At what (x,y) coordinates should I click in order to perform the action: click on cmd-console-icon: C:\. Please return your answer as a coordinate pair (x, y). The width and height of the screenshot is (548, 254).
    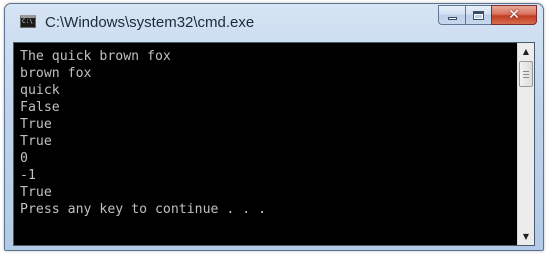
    Looking at the image, I should click on (28, 21).